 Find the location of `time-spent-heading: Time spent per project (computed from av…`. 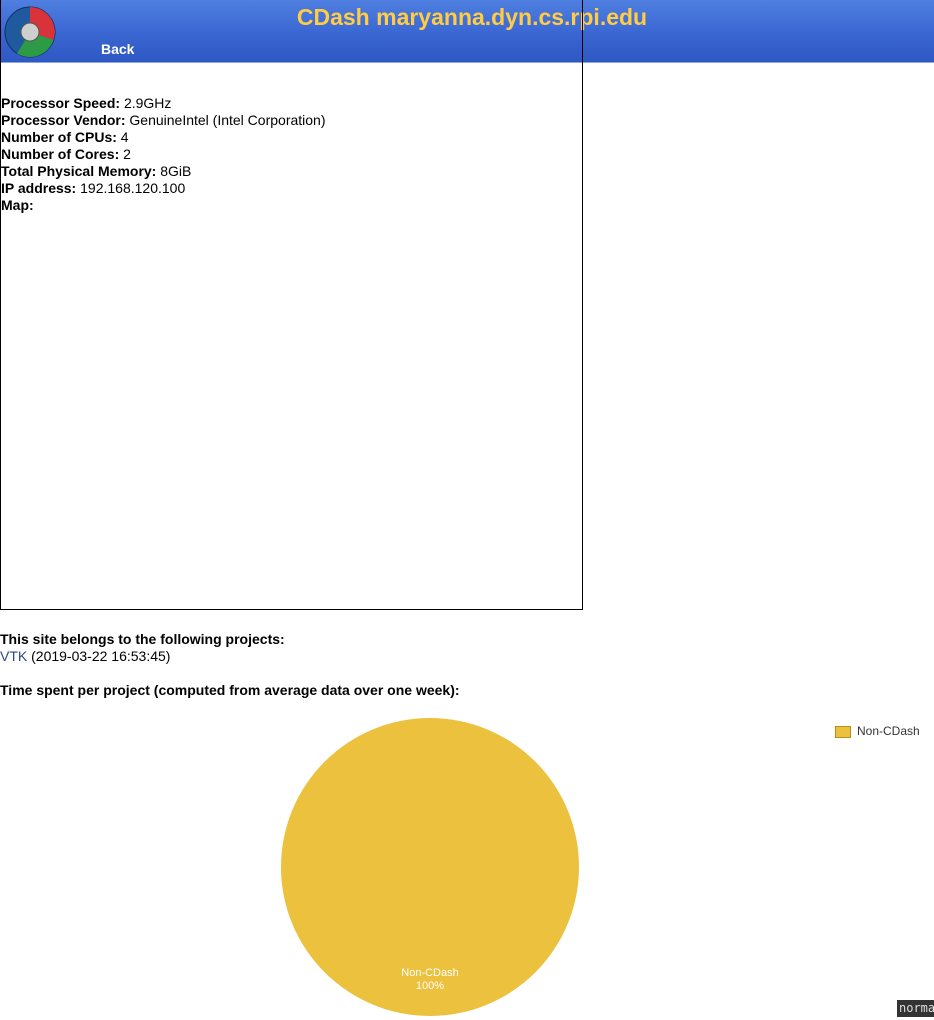

time-spent-heading: Time spent per project (computed from av… is located at coordinates (230, 690).